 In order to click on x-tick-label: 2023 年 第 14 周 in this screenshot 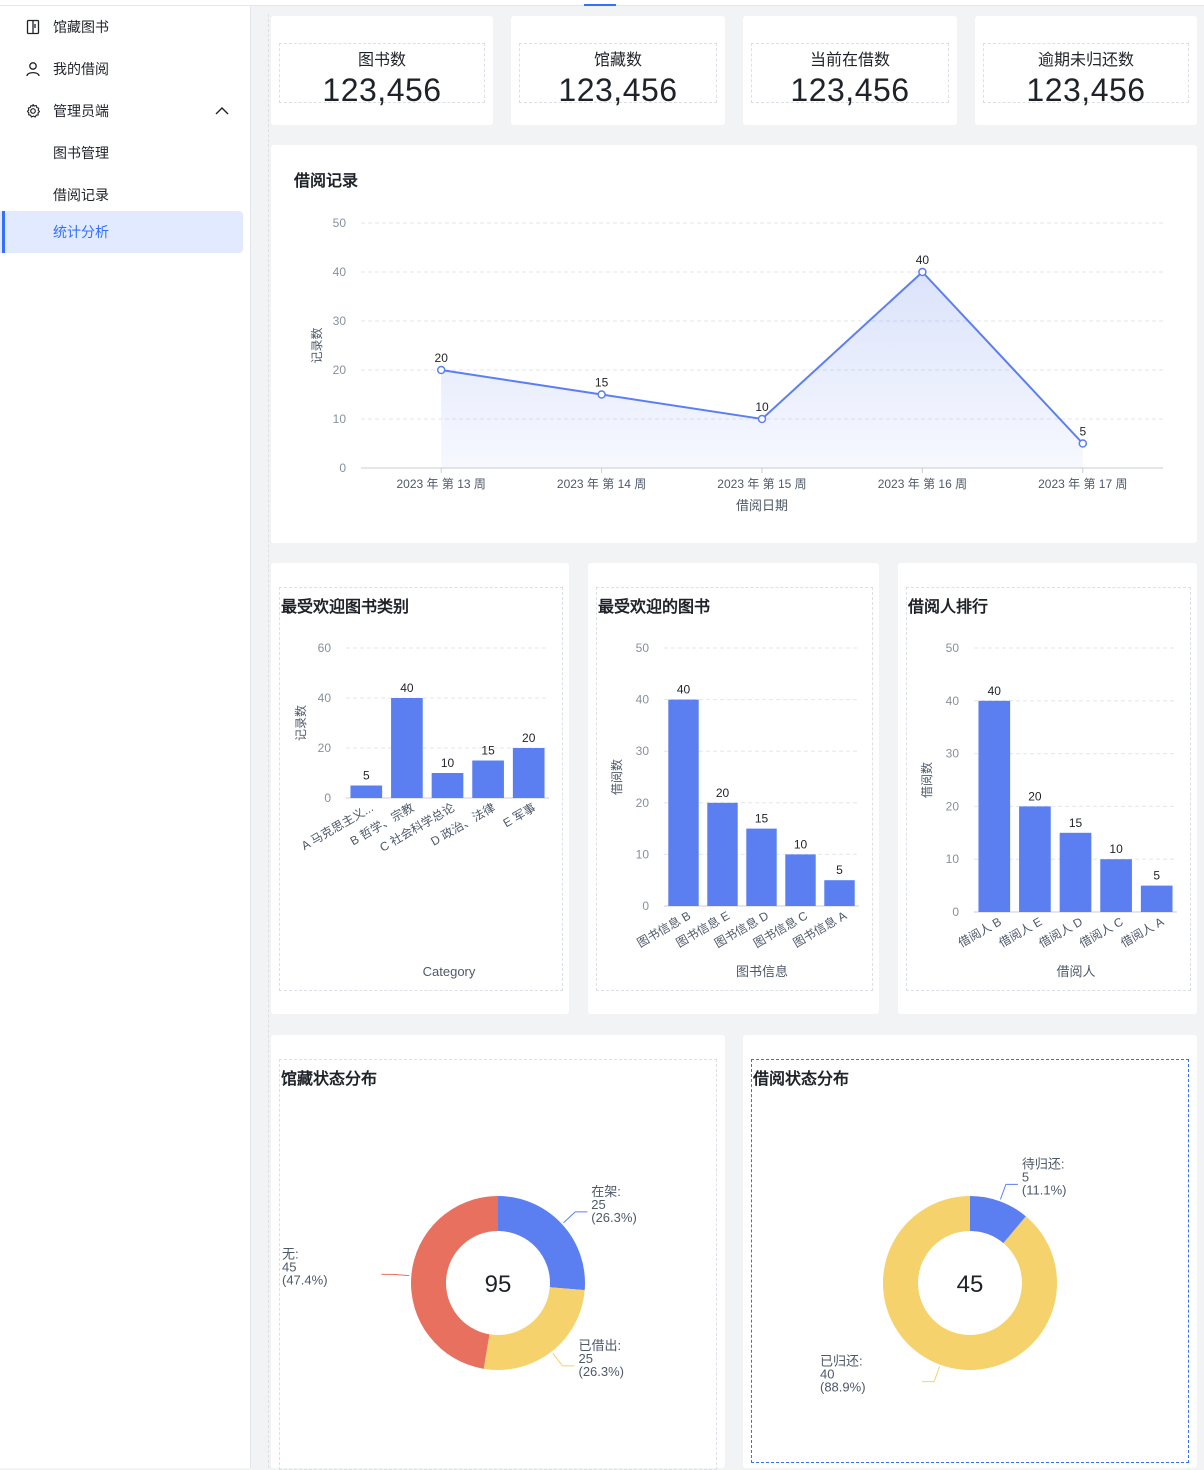, I will do `click(601, 484)`.